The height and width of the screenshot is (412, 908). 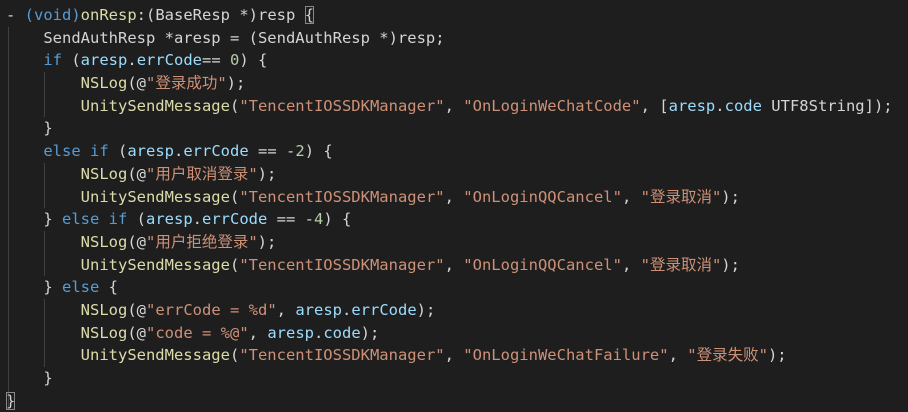 I want to click on code-token: onResp, so click(x=108, y=15).